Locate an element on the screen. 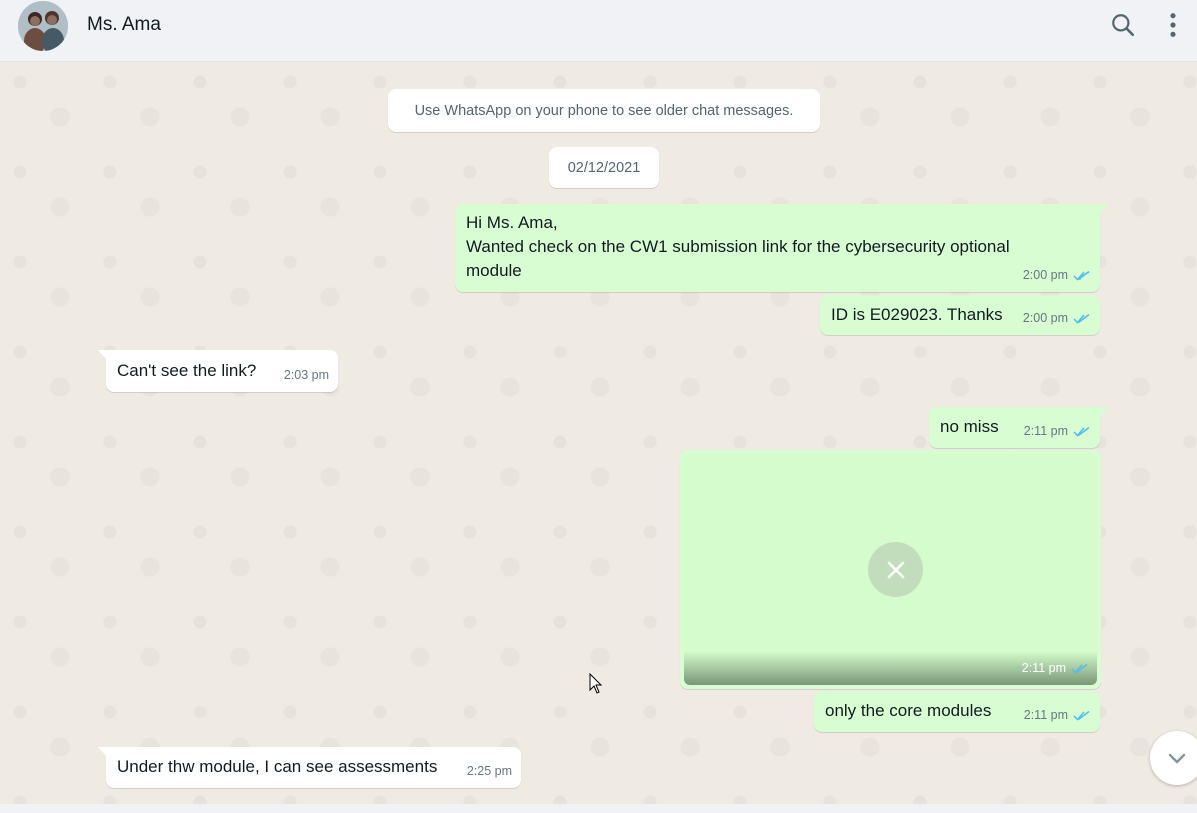 The height and width of the screenshot is (813, 1197). message-outgoing: only the core modules 2:11 pm is located at coordinates (957, 711).